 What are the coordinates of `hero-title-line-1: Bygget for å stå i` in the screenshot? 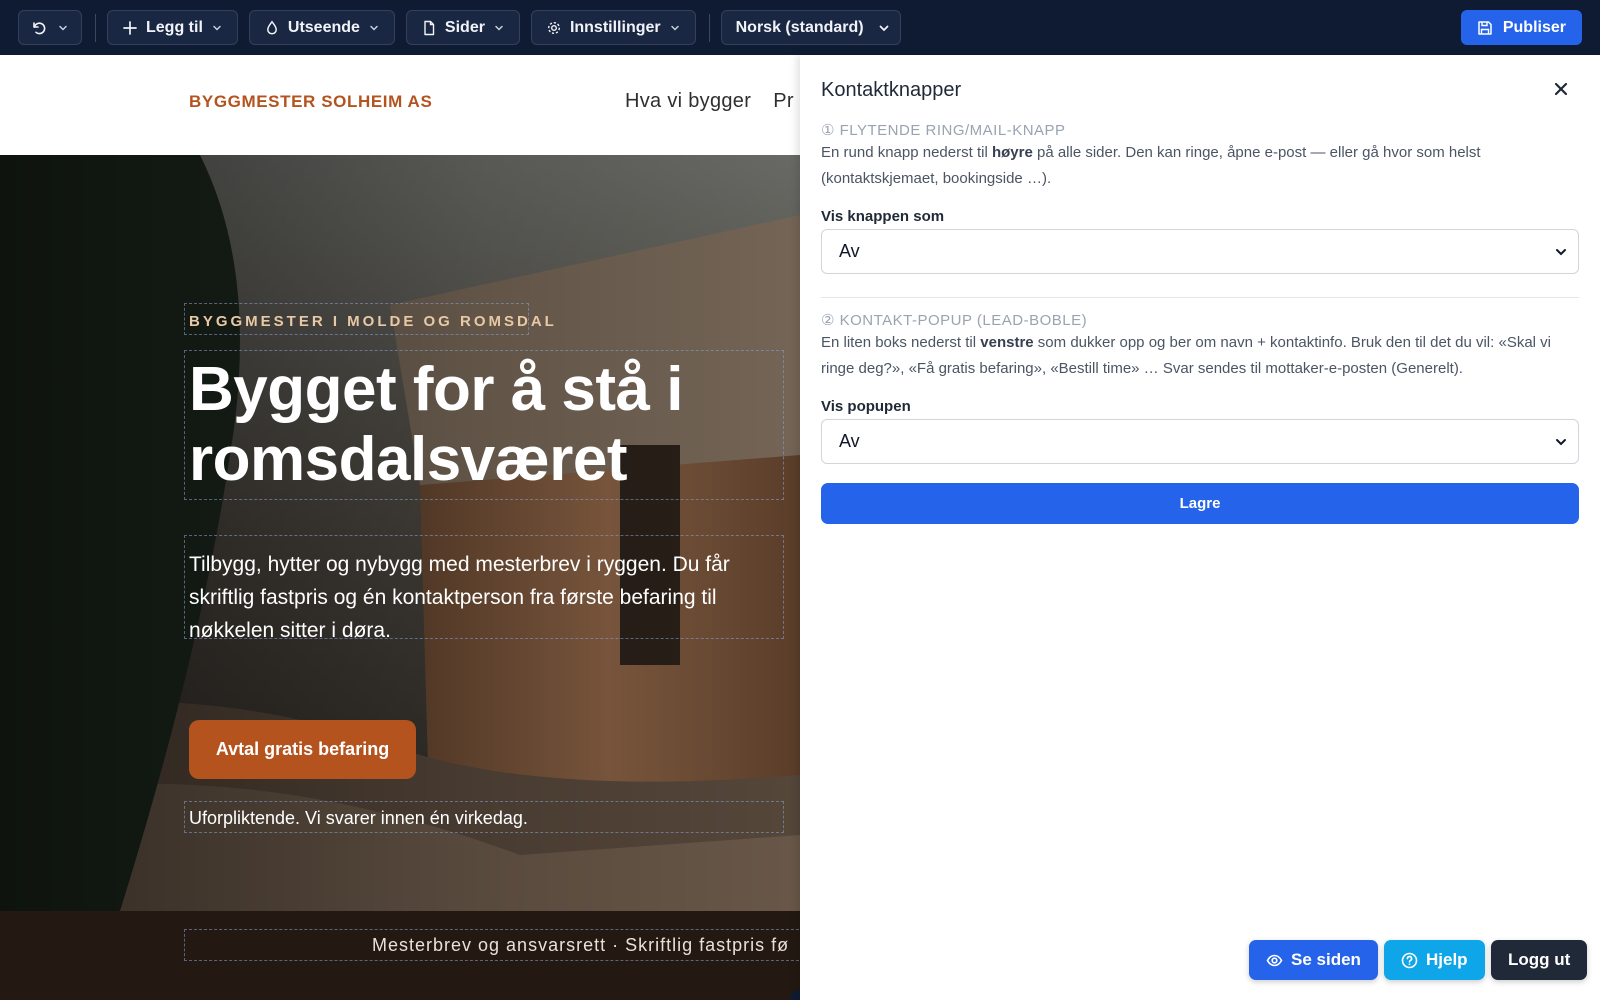 It's located at (436, 389).